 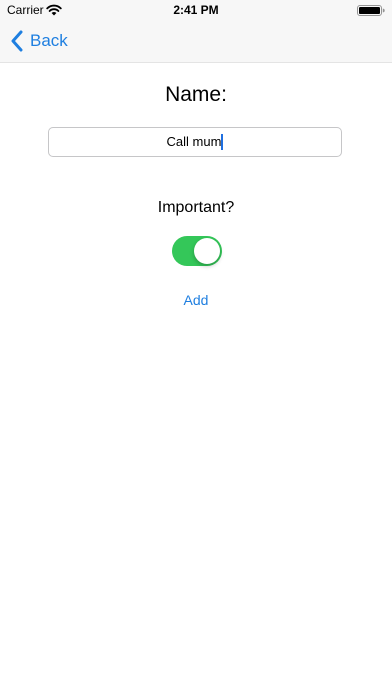 I want to click on status-bar: Carrier 2:41 PM, so click(x=196, y=10).